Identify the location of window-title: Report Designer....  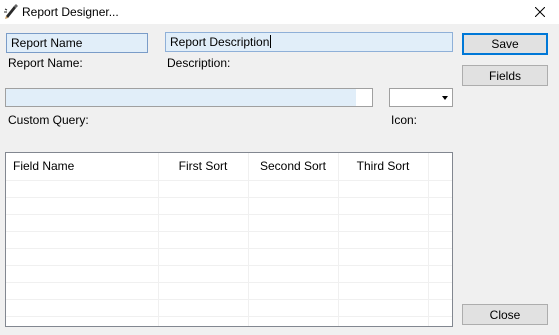
(70, 12).